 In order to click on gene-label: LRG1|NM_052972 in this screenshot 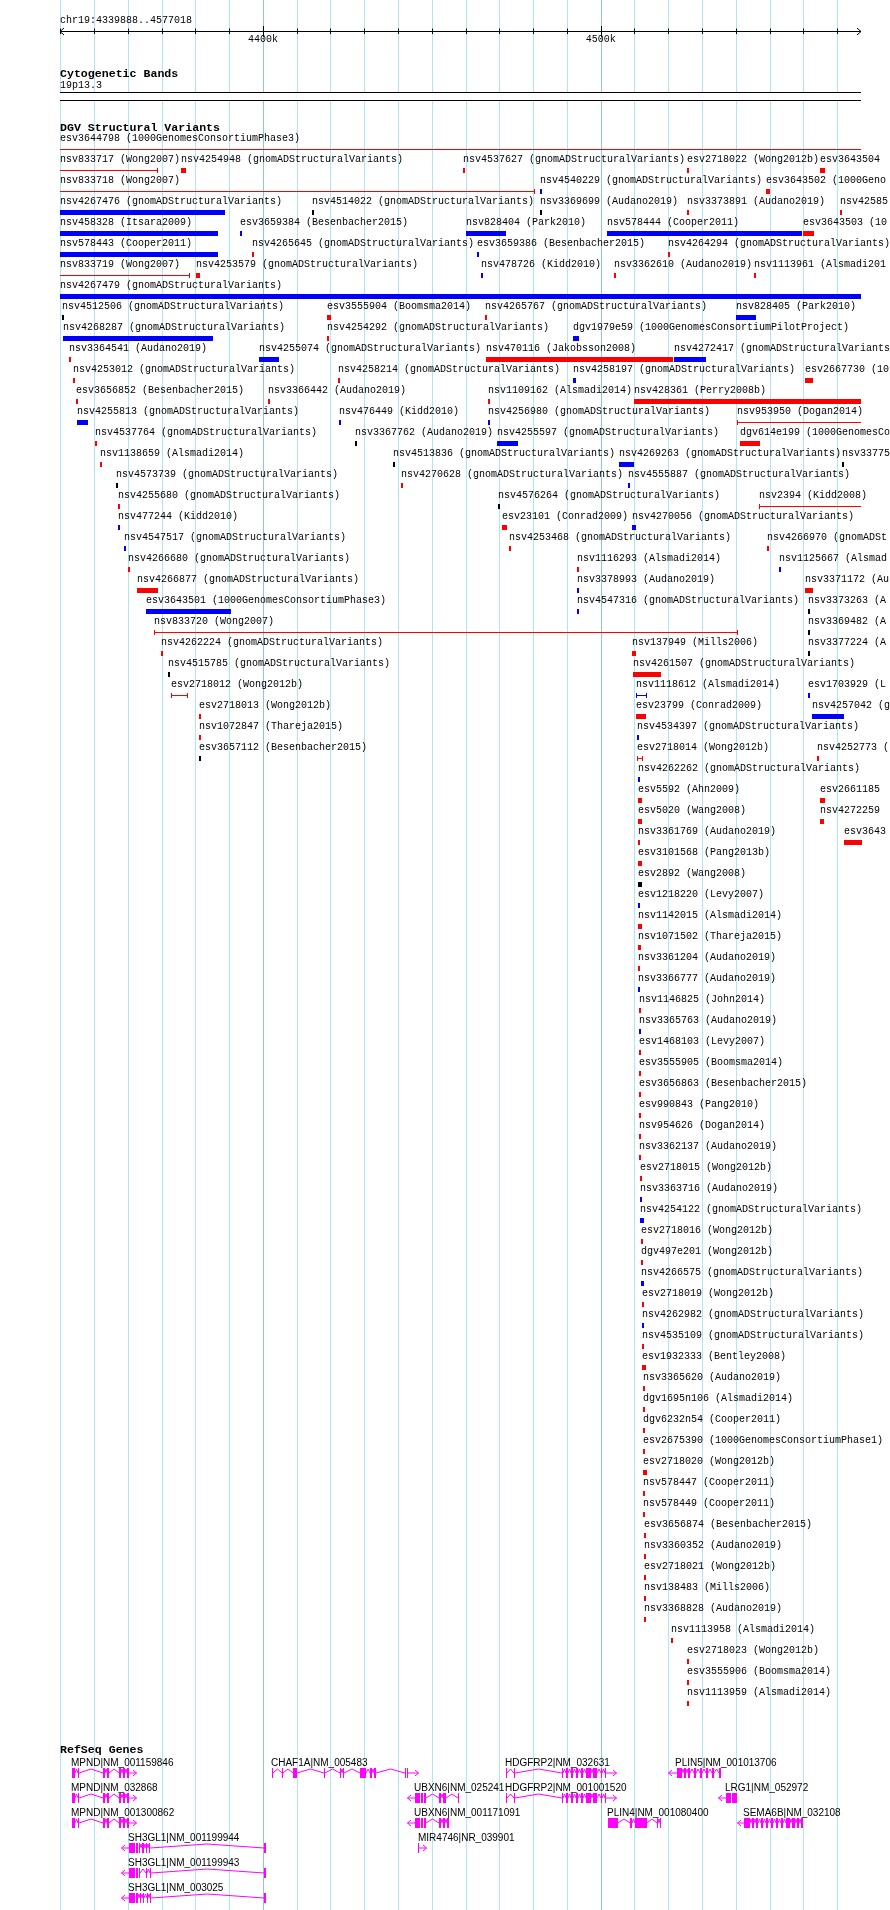, I will do `click(767, 1788)`.